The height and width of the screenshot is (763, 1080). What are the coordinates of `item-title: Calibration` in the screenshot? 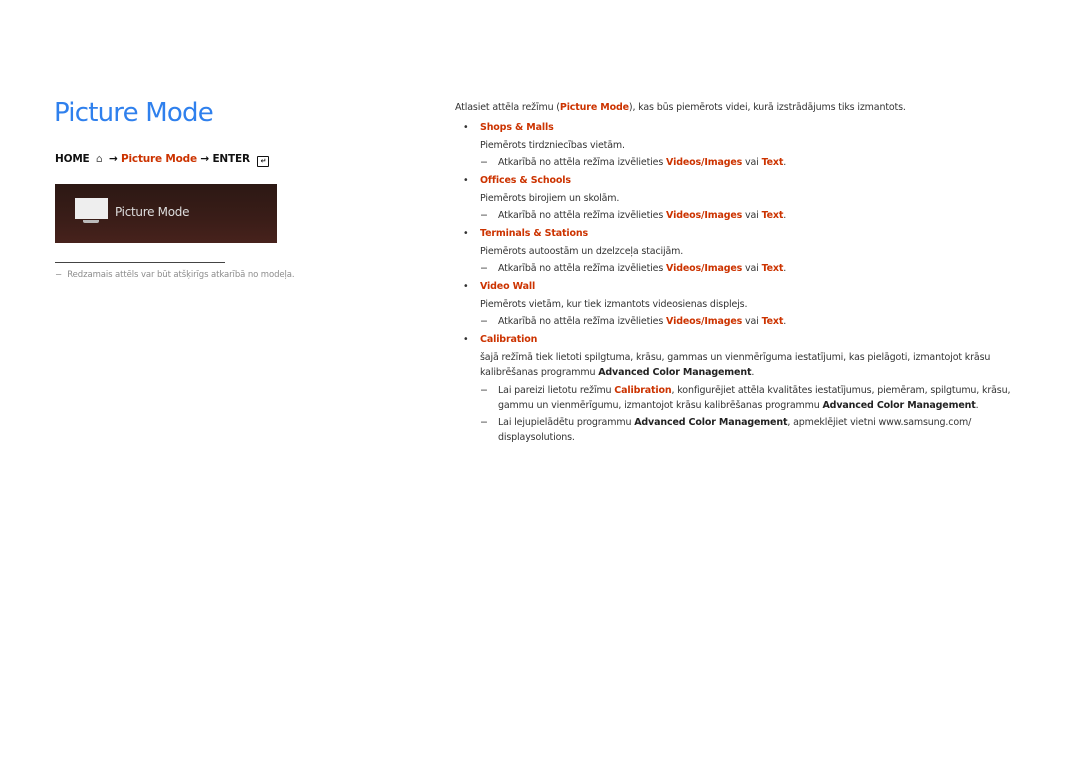 It's located at (509, 339).